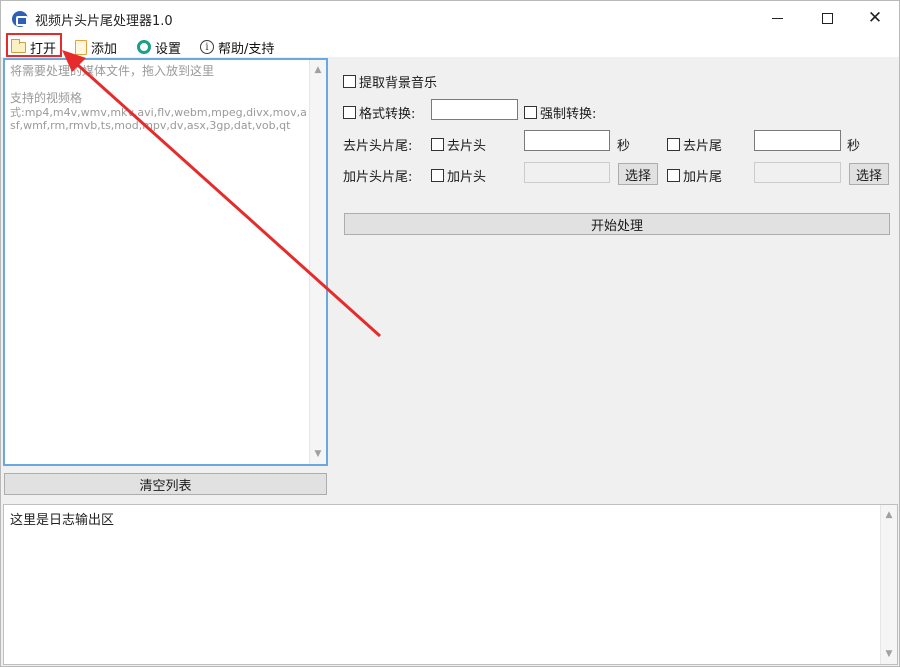  I want to click on remove-head-checkbox, so click(437, 144).